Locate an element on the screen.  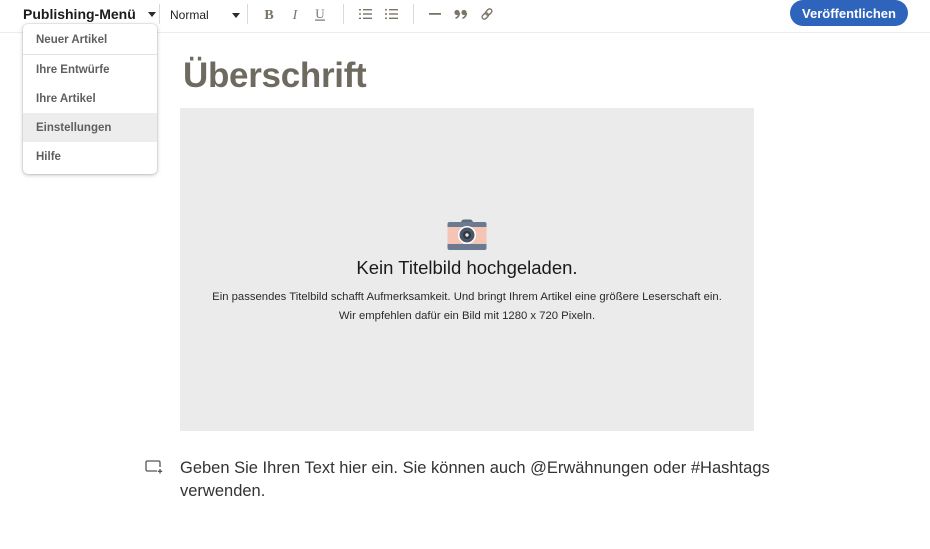
bulleted-list-icon is located at coordinates (391, 14).